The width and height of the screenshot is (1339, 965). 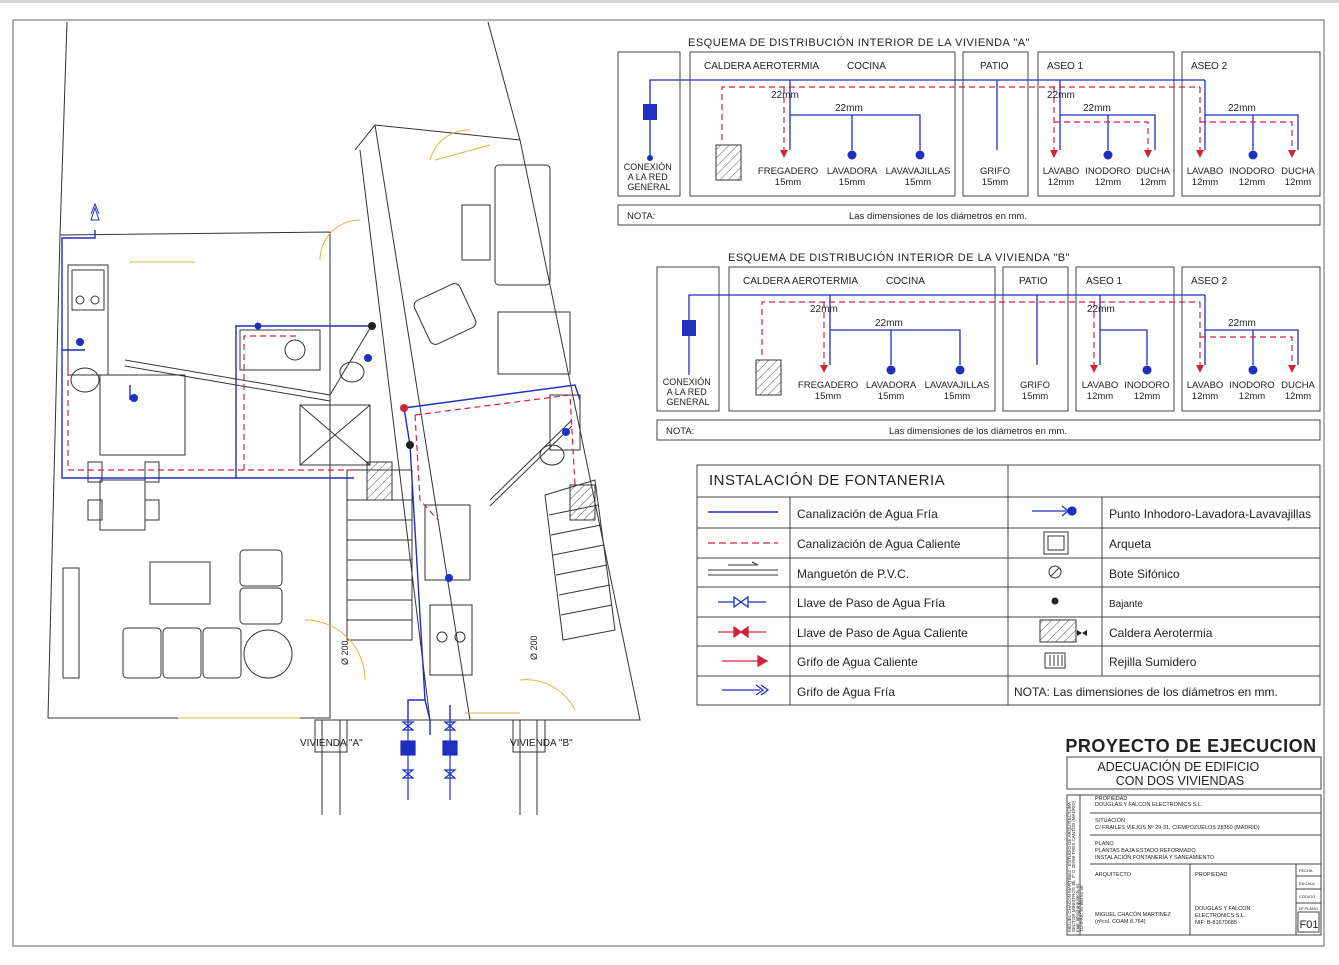 What do you see at coordinates (1190, 746) in the screenshot?
I see `project-title: PROYECTO DE EJECUCION` at bounding box center [1190, 746].